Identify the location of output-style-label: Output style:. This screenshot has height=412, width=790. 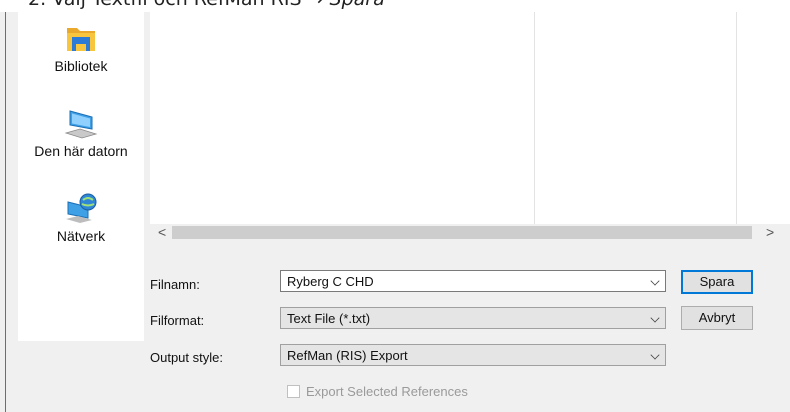
(186, 357).